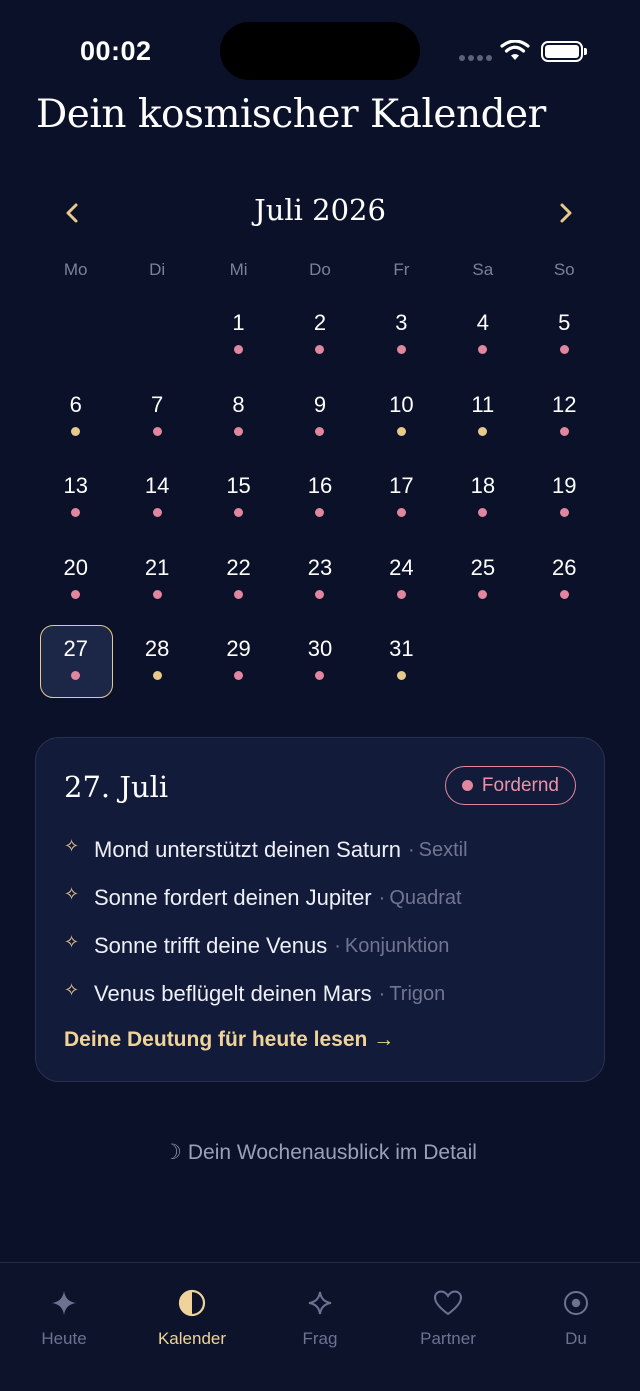 This screenshot has width=640, height=1391. Describe the element at coordinates (482, 423) in the screenshot. I see `calendar-day: 11` at that location.